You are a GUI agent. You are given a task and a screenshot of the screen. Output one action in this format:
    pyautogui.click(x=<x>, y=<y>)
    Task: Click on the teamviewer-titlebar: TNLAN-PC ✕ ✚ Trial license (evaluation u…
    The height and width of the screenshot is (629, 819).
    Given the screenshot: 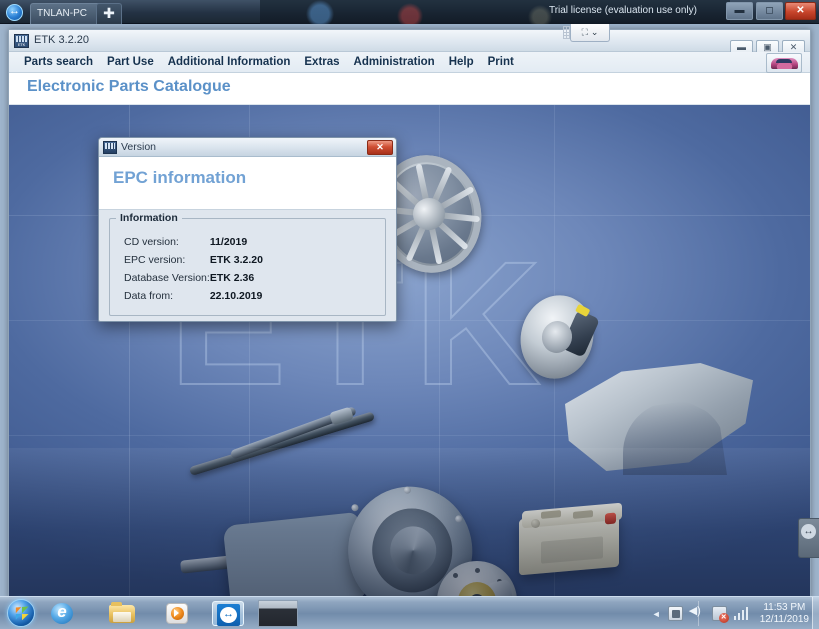 What is the action you would take?
    pyautogui.click(x=409, y=12)
    